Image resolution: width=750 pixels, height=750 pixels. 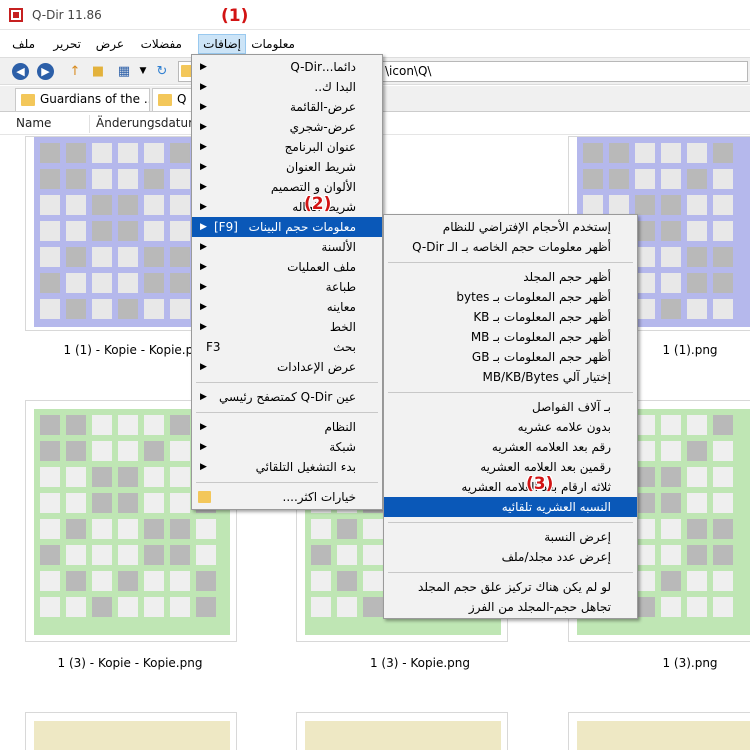 I want to click on submenu-item-kb: أظهر حجم المعلومات بـ KB, so click(x=510, y=317).